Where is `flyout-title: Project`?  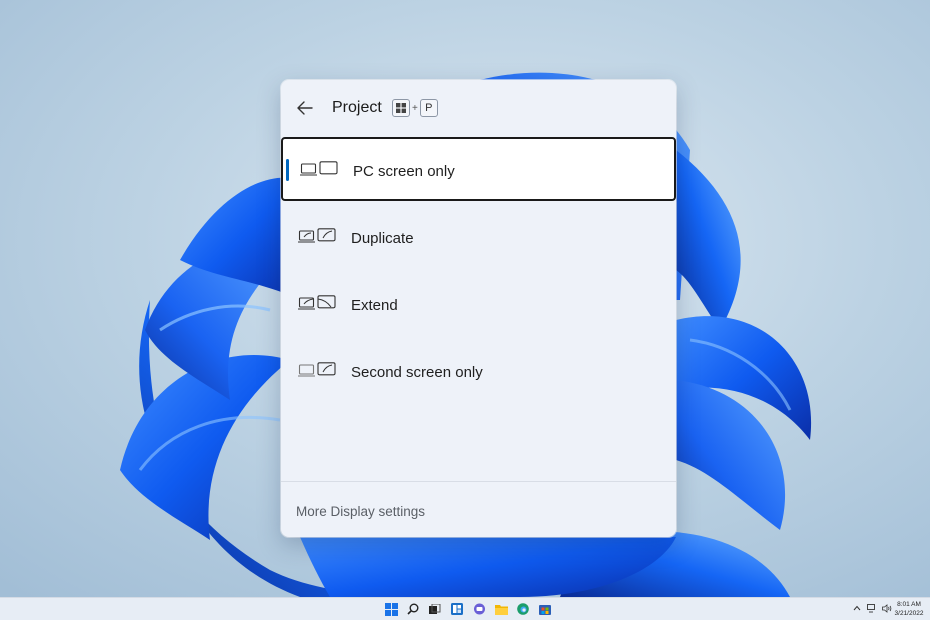 flyout-title: Project is located at coordinates (357, 107).